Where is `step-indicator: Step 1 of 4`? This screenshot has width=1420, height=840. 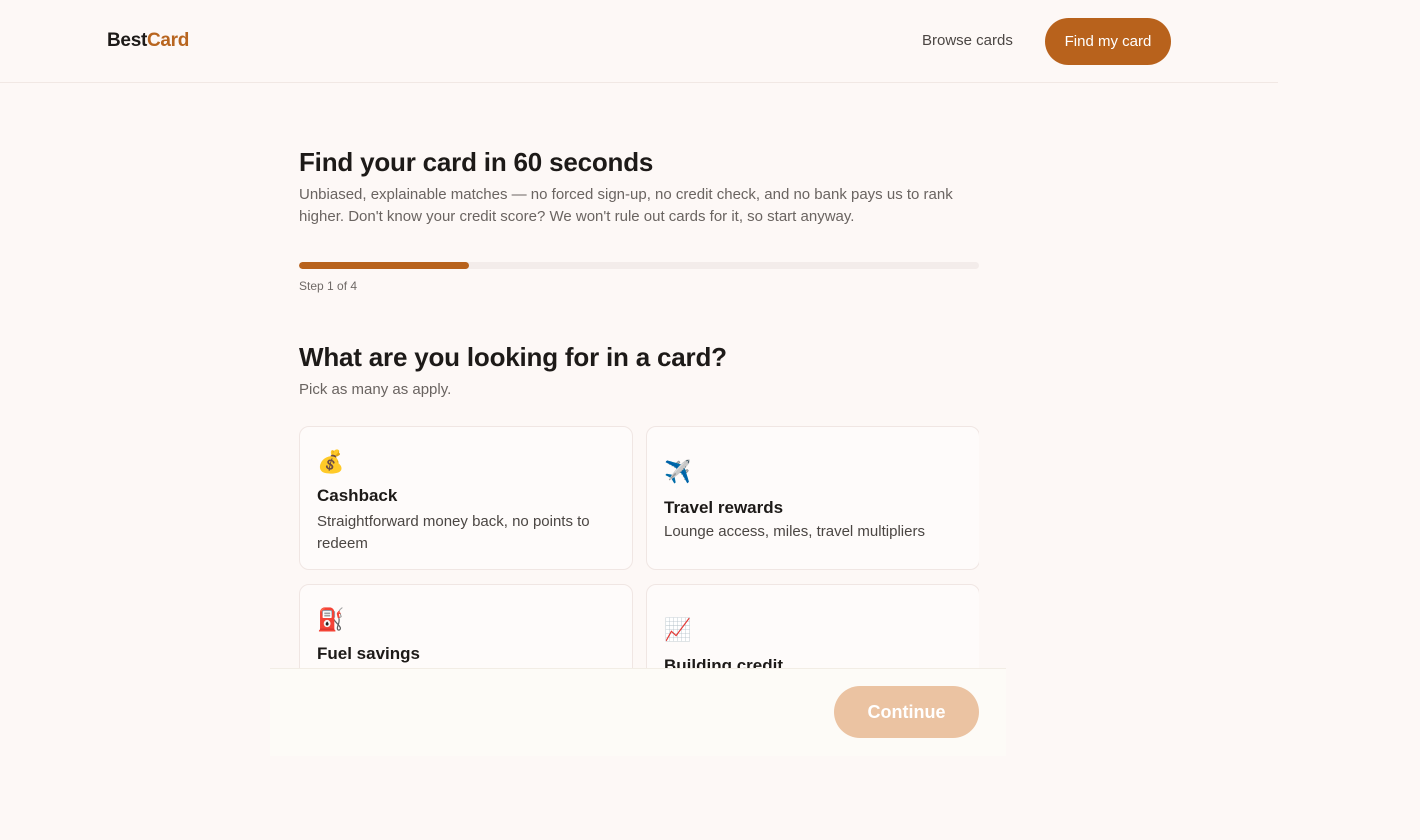 step-indicator: Step 1 of 4 is located at coordinates (328, 286).